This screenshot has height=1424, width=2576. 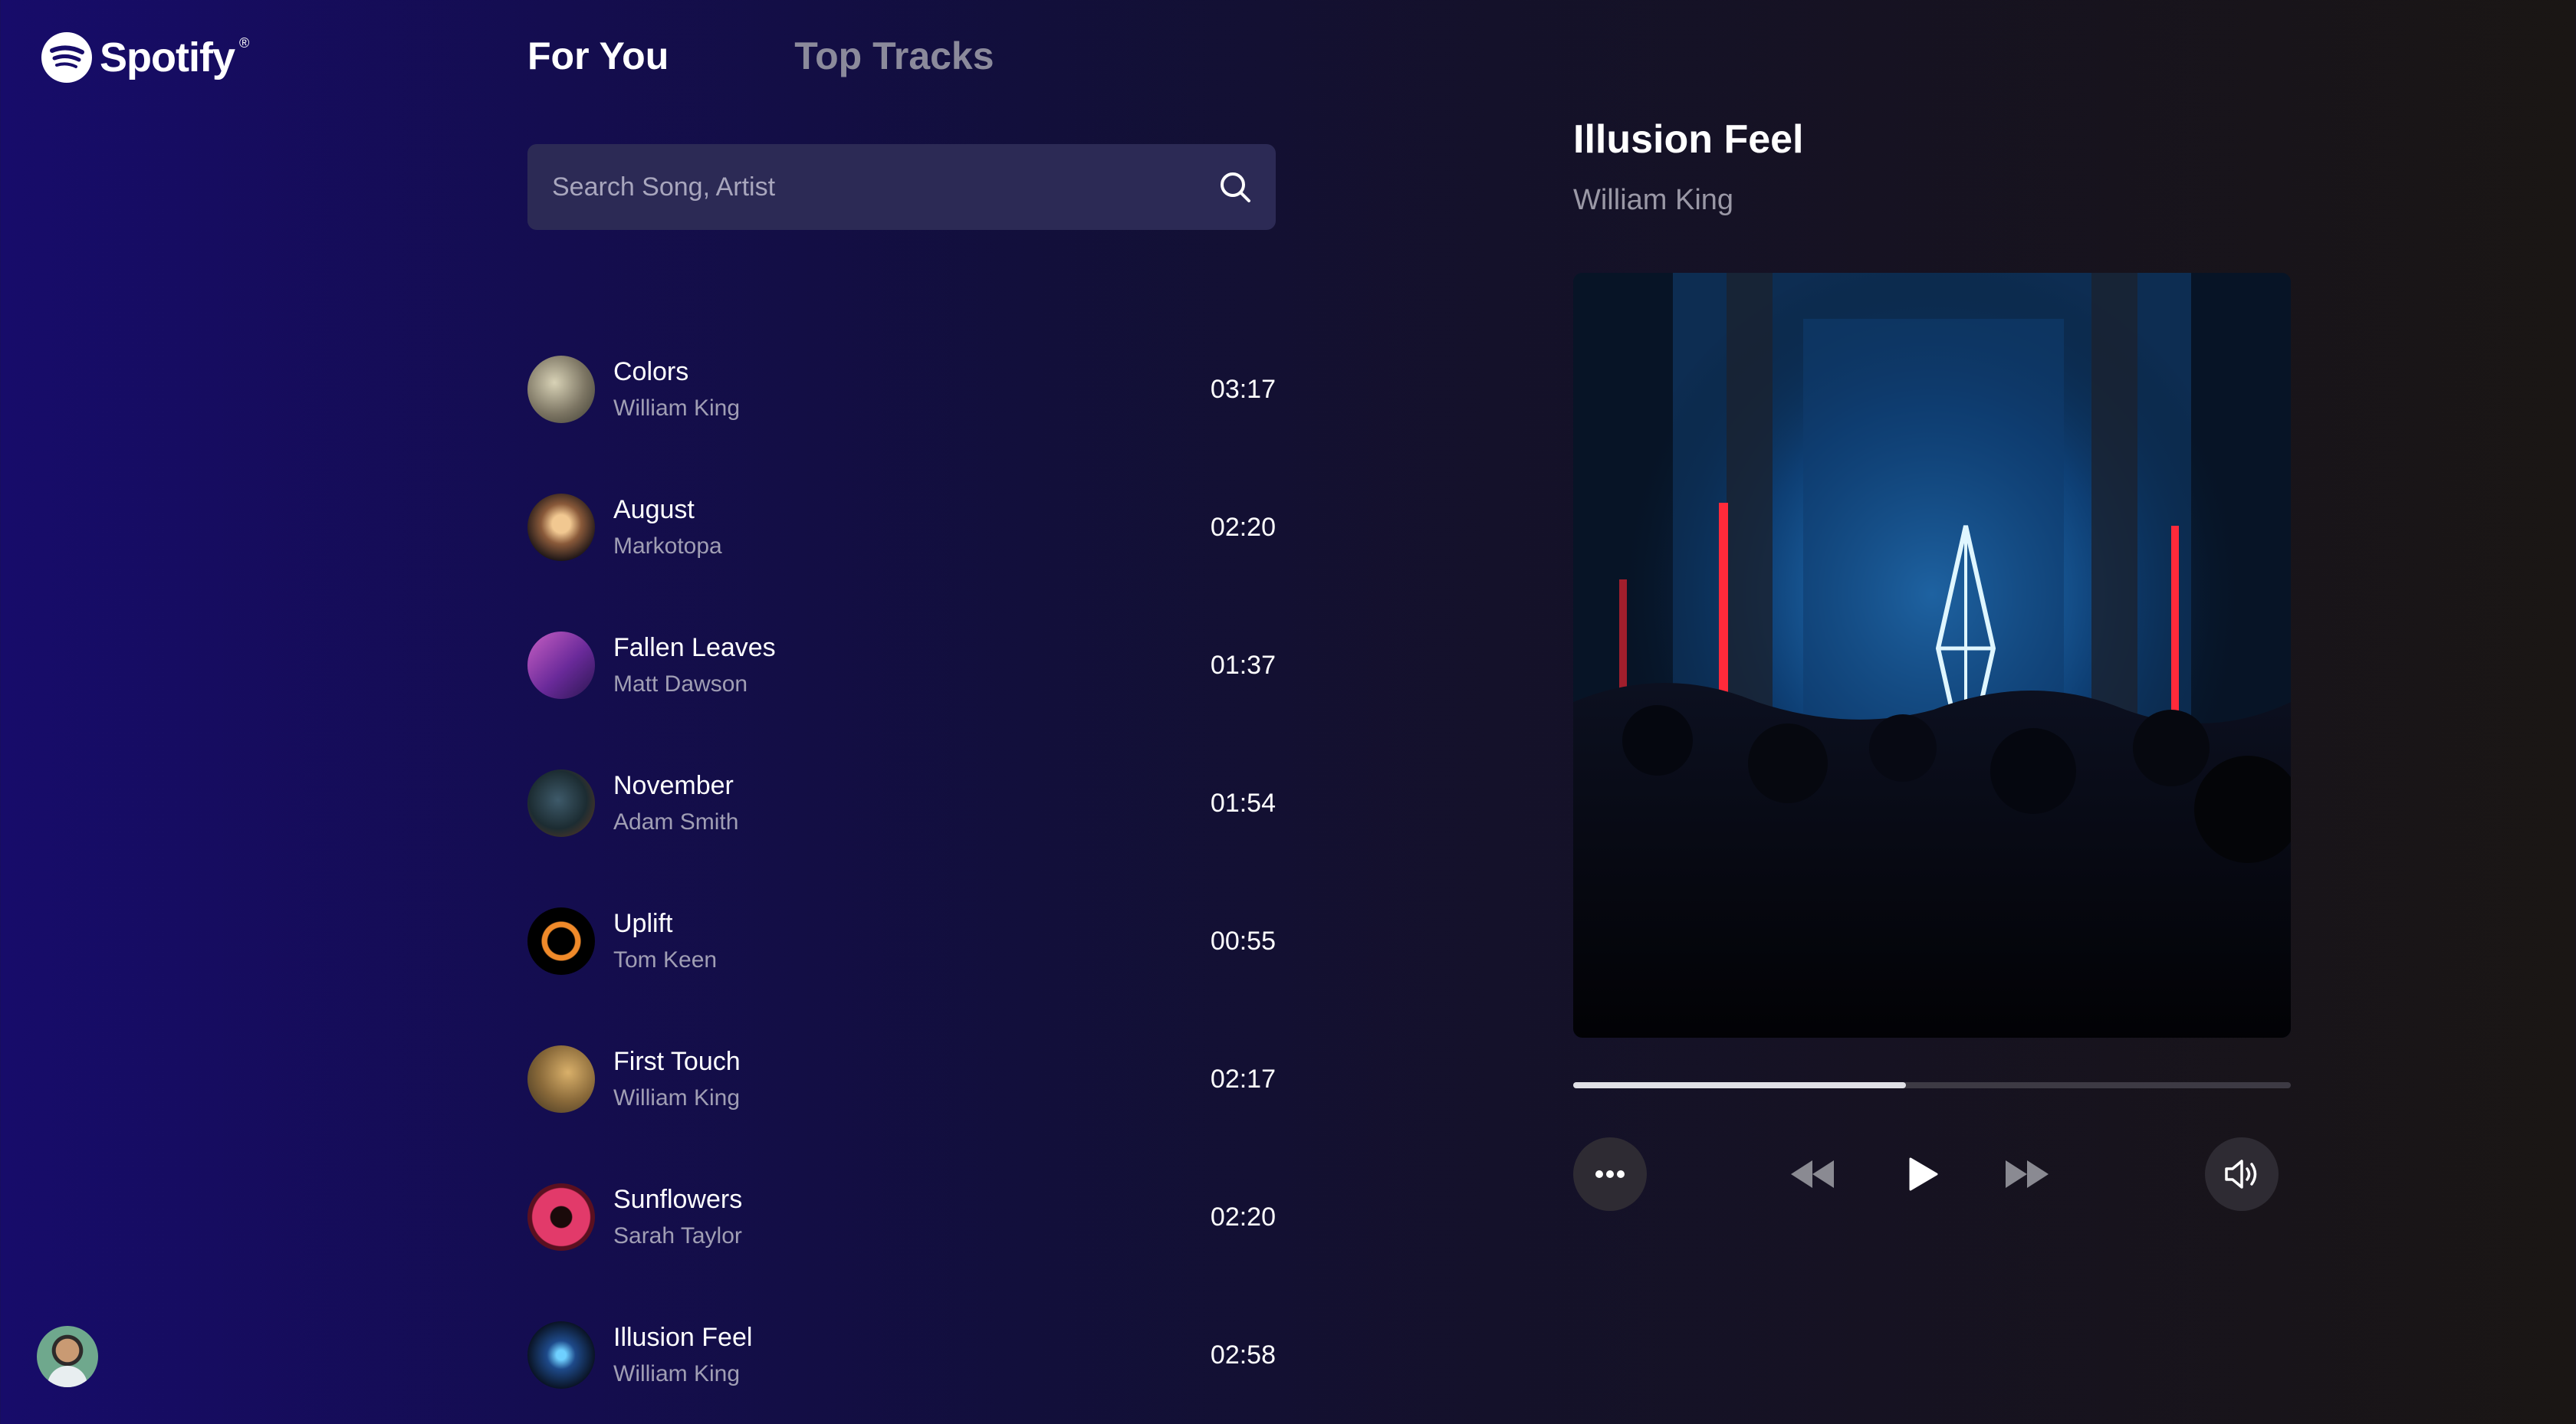 I want to click on more-options-button, so click(x=1610, y=1174).